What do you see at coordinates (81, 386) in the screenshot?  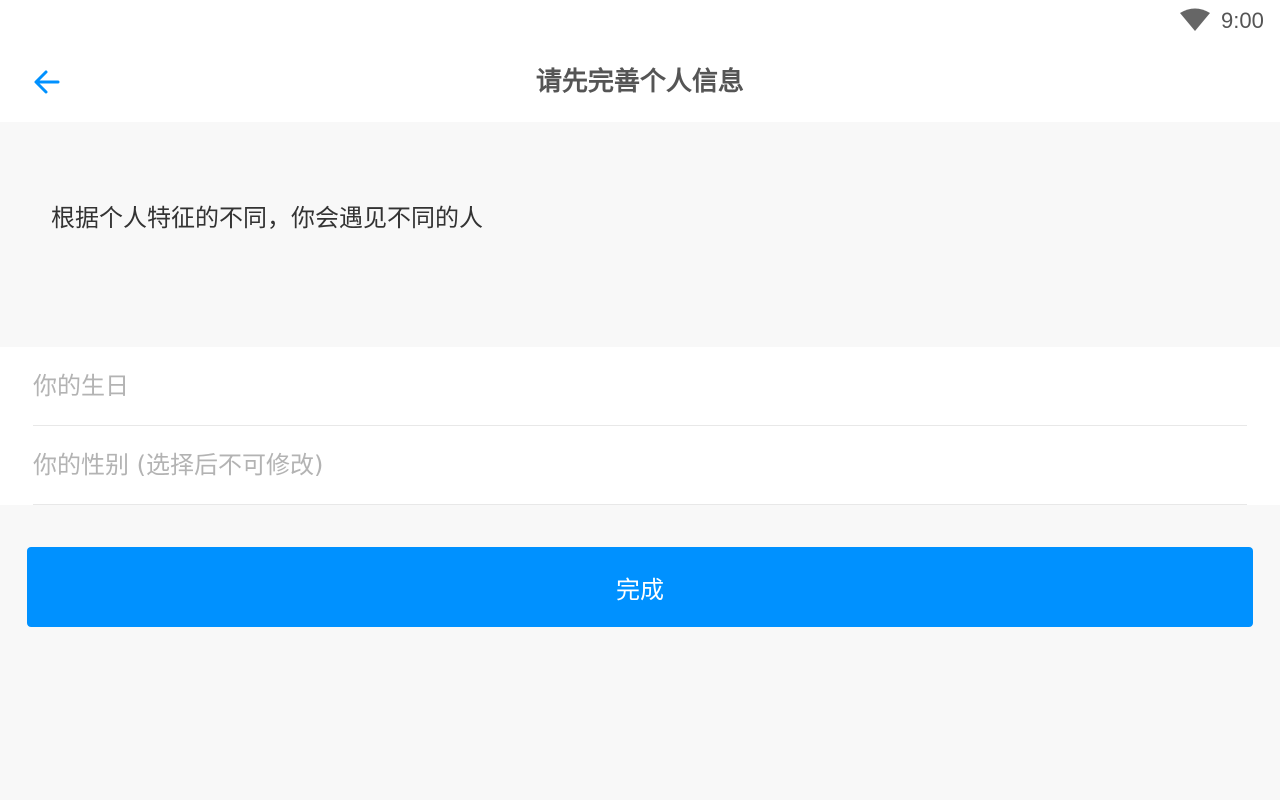 I see `birthday-placeholder: 你的生日` at bounding box center [81, 386].